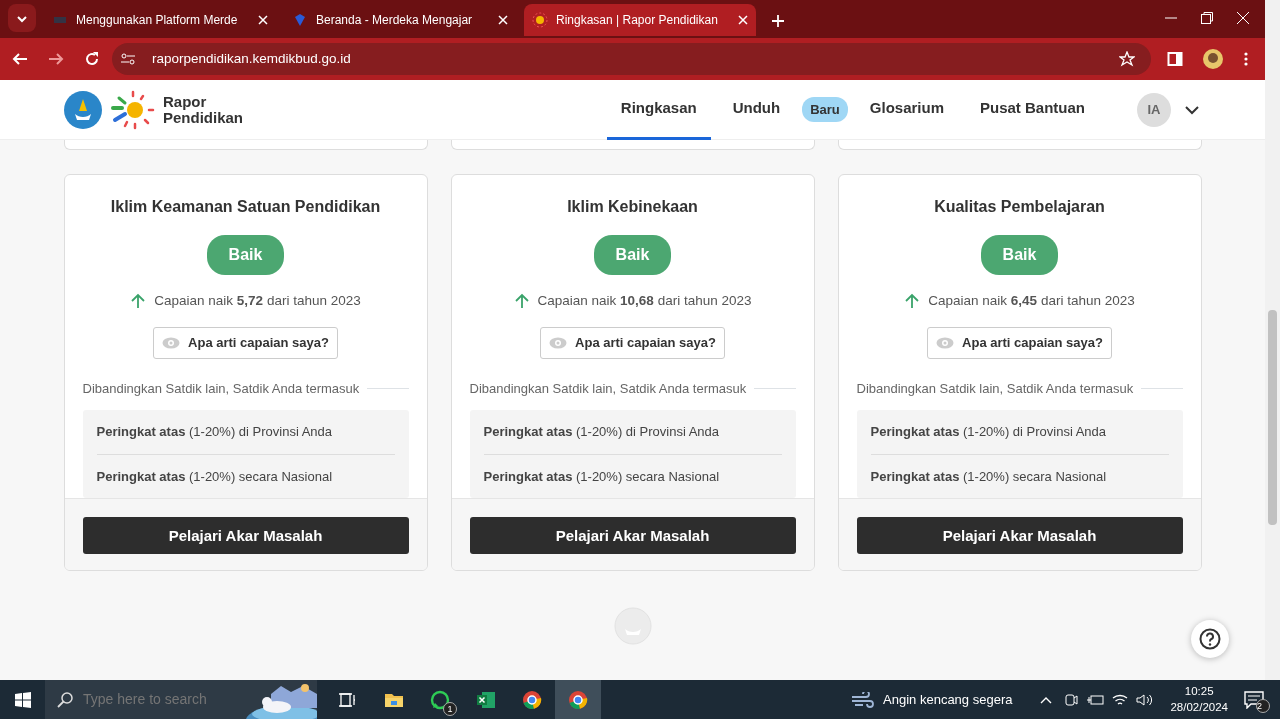 This screenshot has width=1280, height=719. Describe the element at coordinates (1154, 109) in the screenshot. I see `user-avatar: IA` at that location.